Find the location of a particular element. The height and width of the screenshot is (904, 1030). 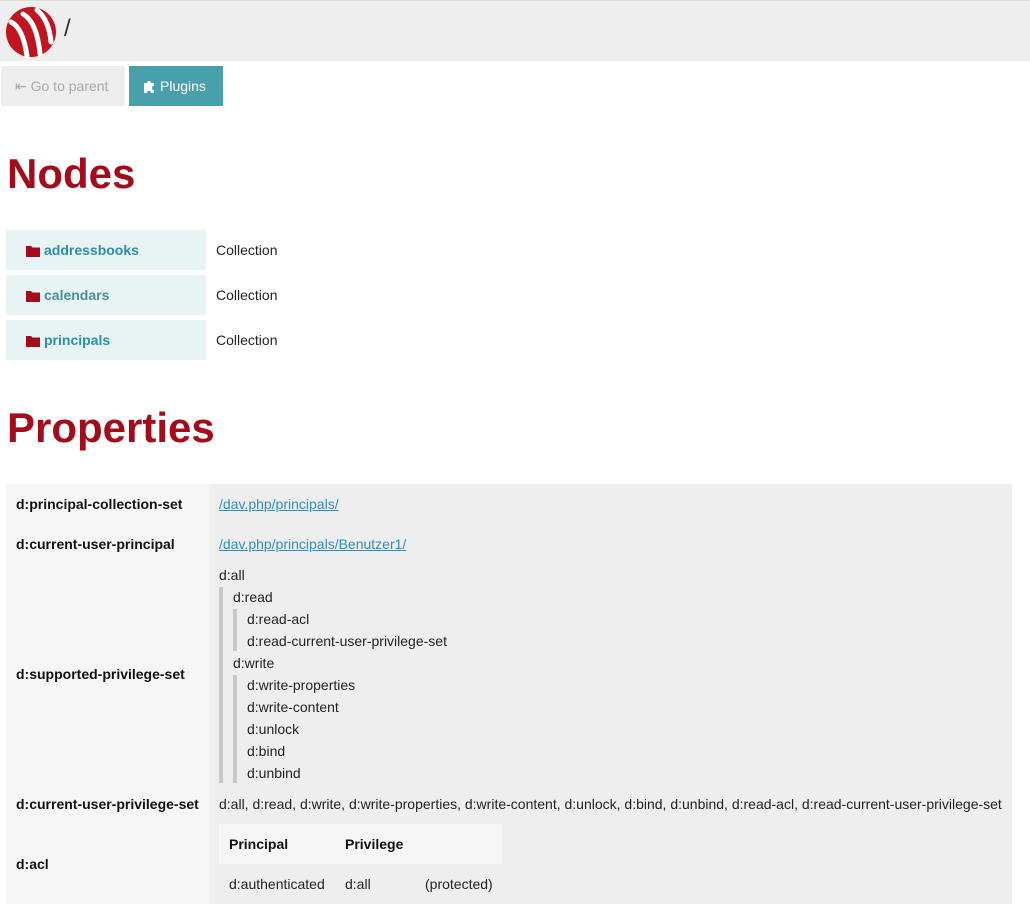

plugins-button-label: Plugins is located at coordinates (183, 86).